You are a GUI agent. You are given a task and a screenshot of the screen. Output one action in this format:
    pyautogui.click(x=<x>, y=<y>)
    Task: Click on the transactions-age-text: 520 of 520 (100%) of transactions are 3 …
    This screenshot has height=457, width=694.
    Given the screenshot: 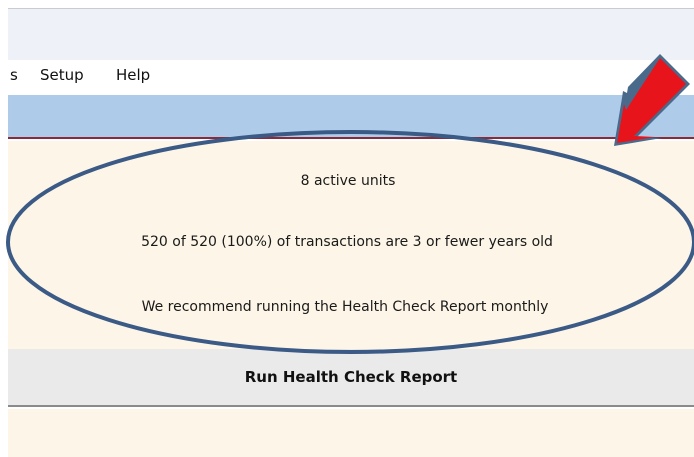 What is the action you would take?
    pyautogui.click(x=347, y=242)
    